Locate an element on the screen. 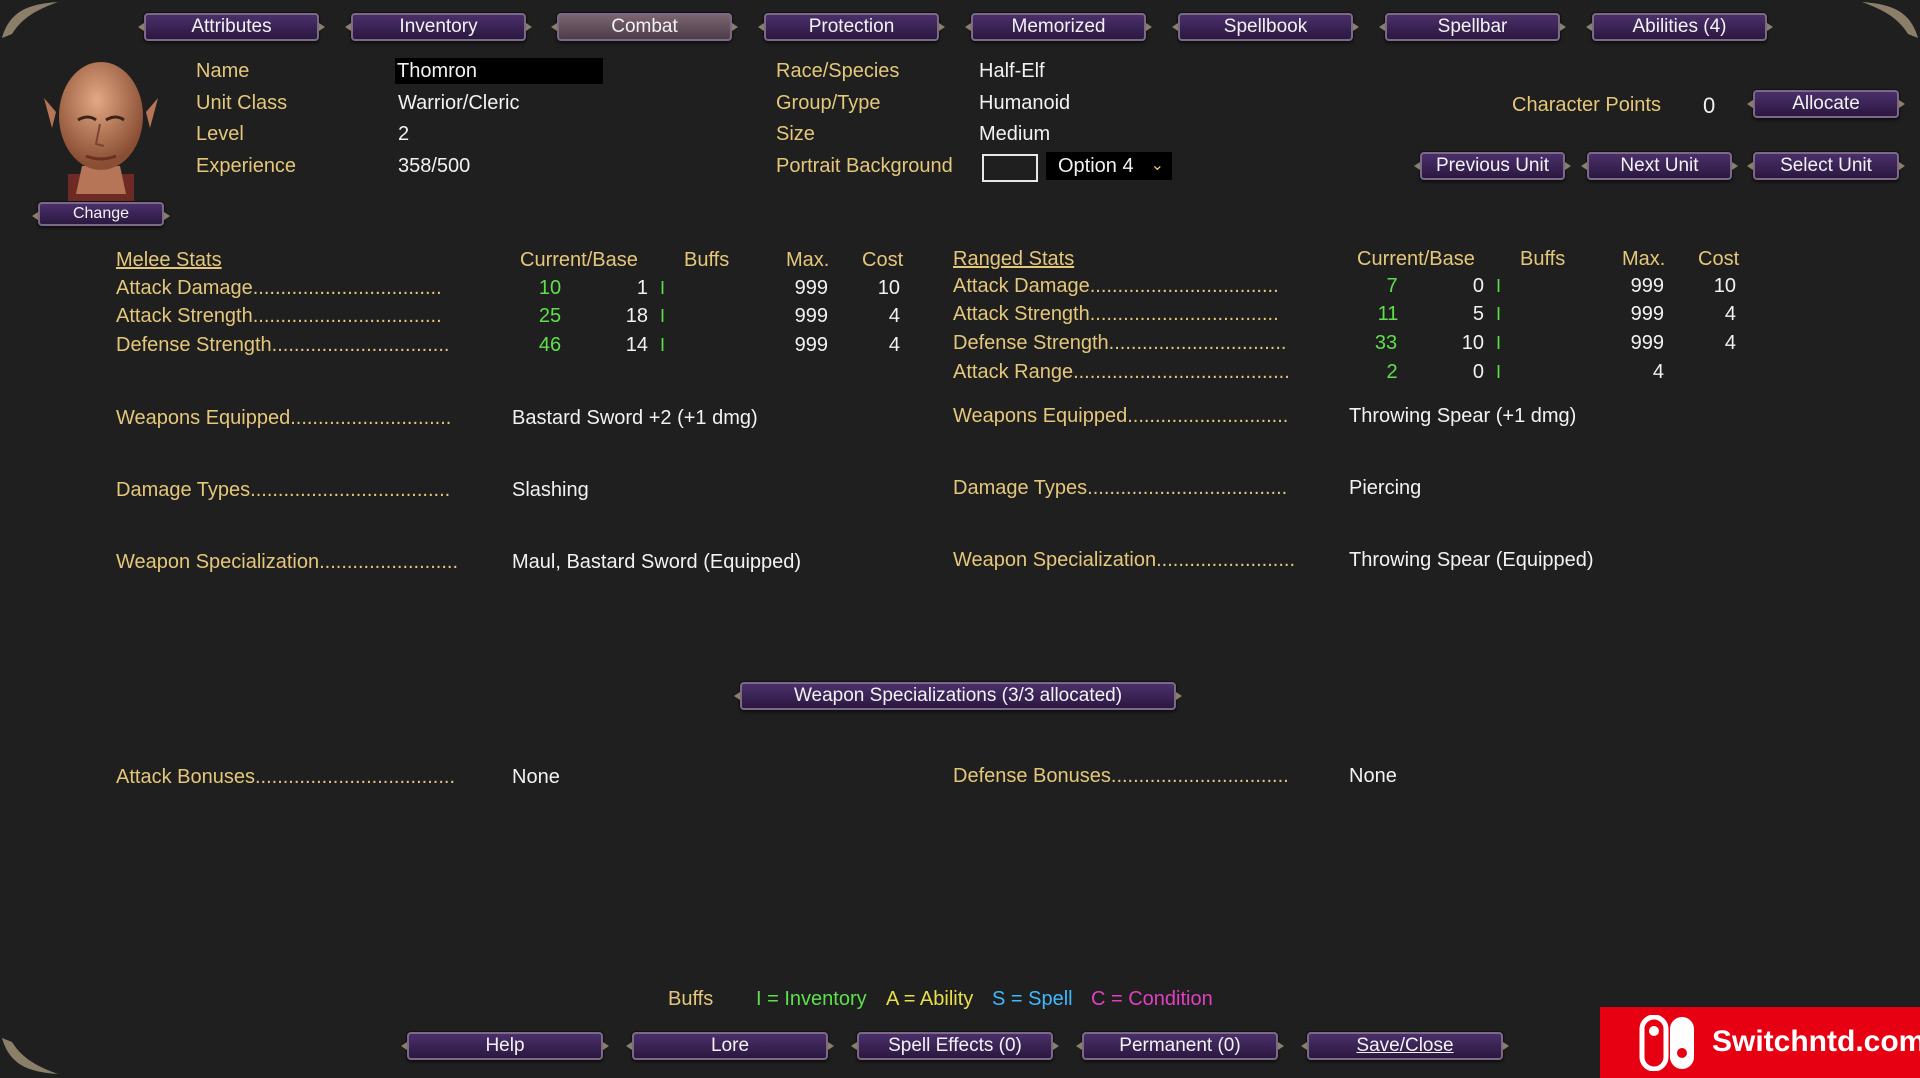 This screenshot has width=1920, height=1078. tab-abilities: Abilities (4) is located at coordinates (1679, 27).